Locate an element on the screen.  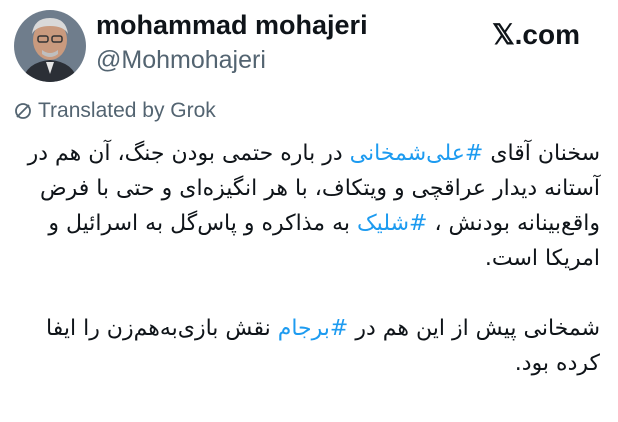
translated-label: Translated by Grok is located at coordinates (127, 110).